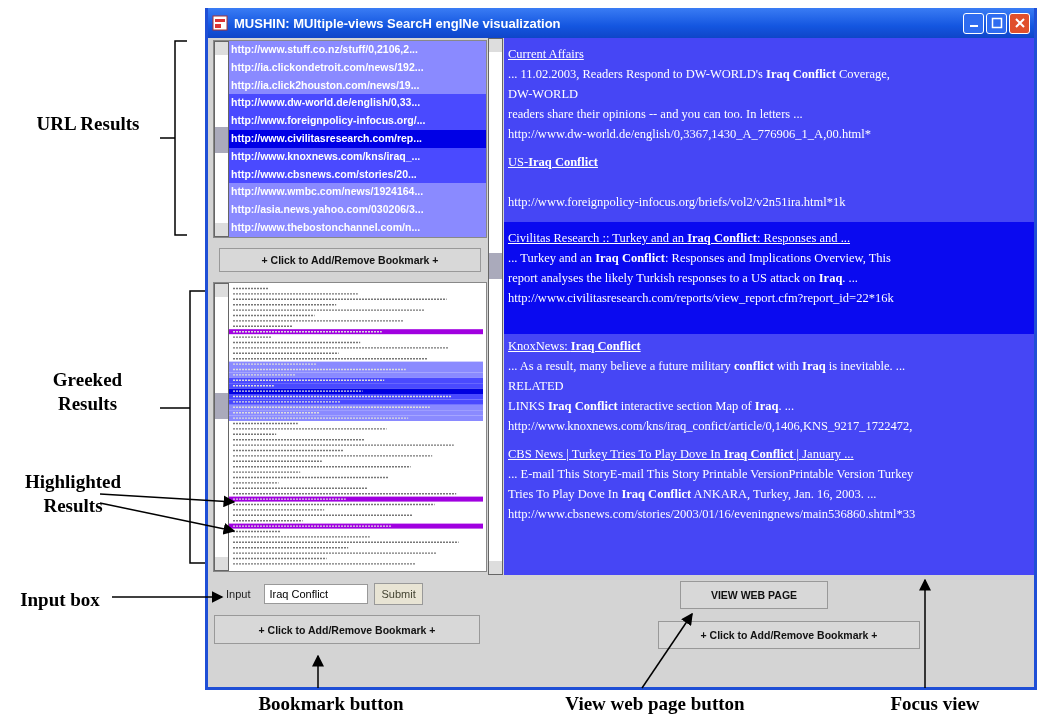  What do you see at coordinates (73, 494) in the screenshot?
I see `annotation-label: Highlighted Results` at bounding box center [73, 494].